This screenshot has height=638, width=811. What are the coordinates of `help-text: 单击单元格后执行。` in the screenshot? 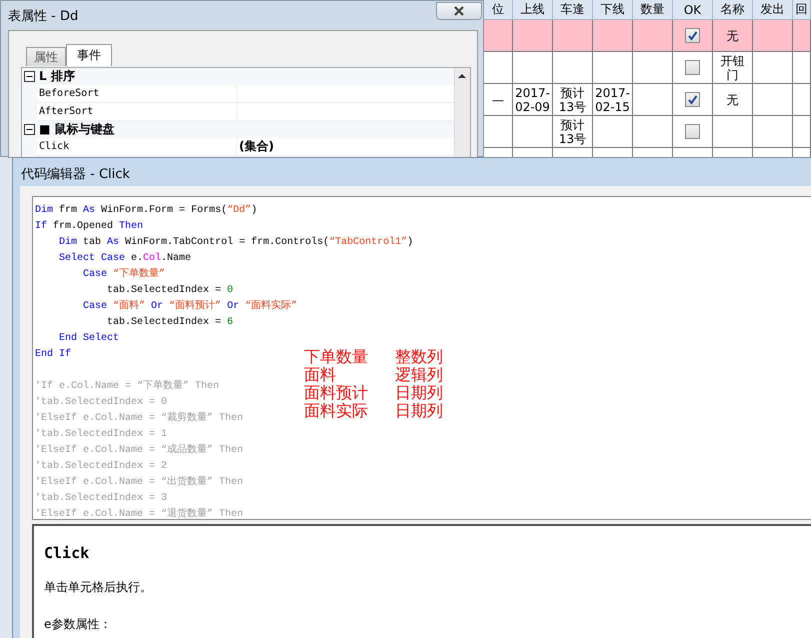 It's located at (98, 587).